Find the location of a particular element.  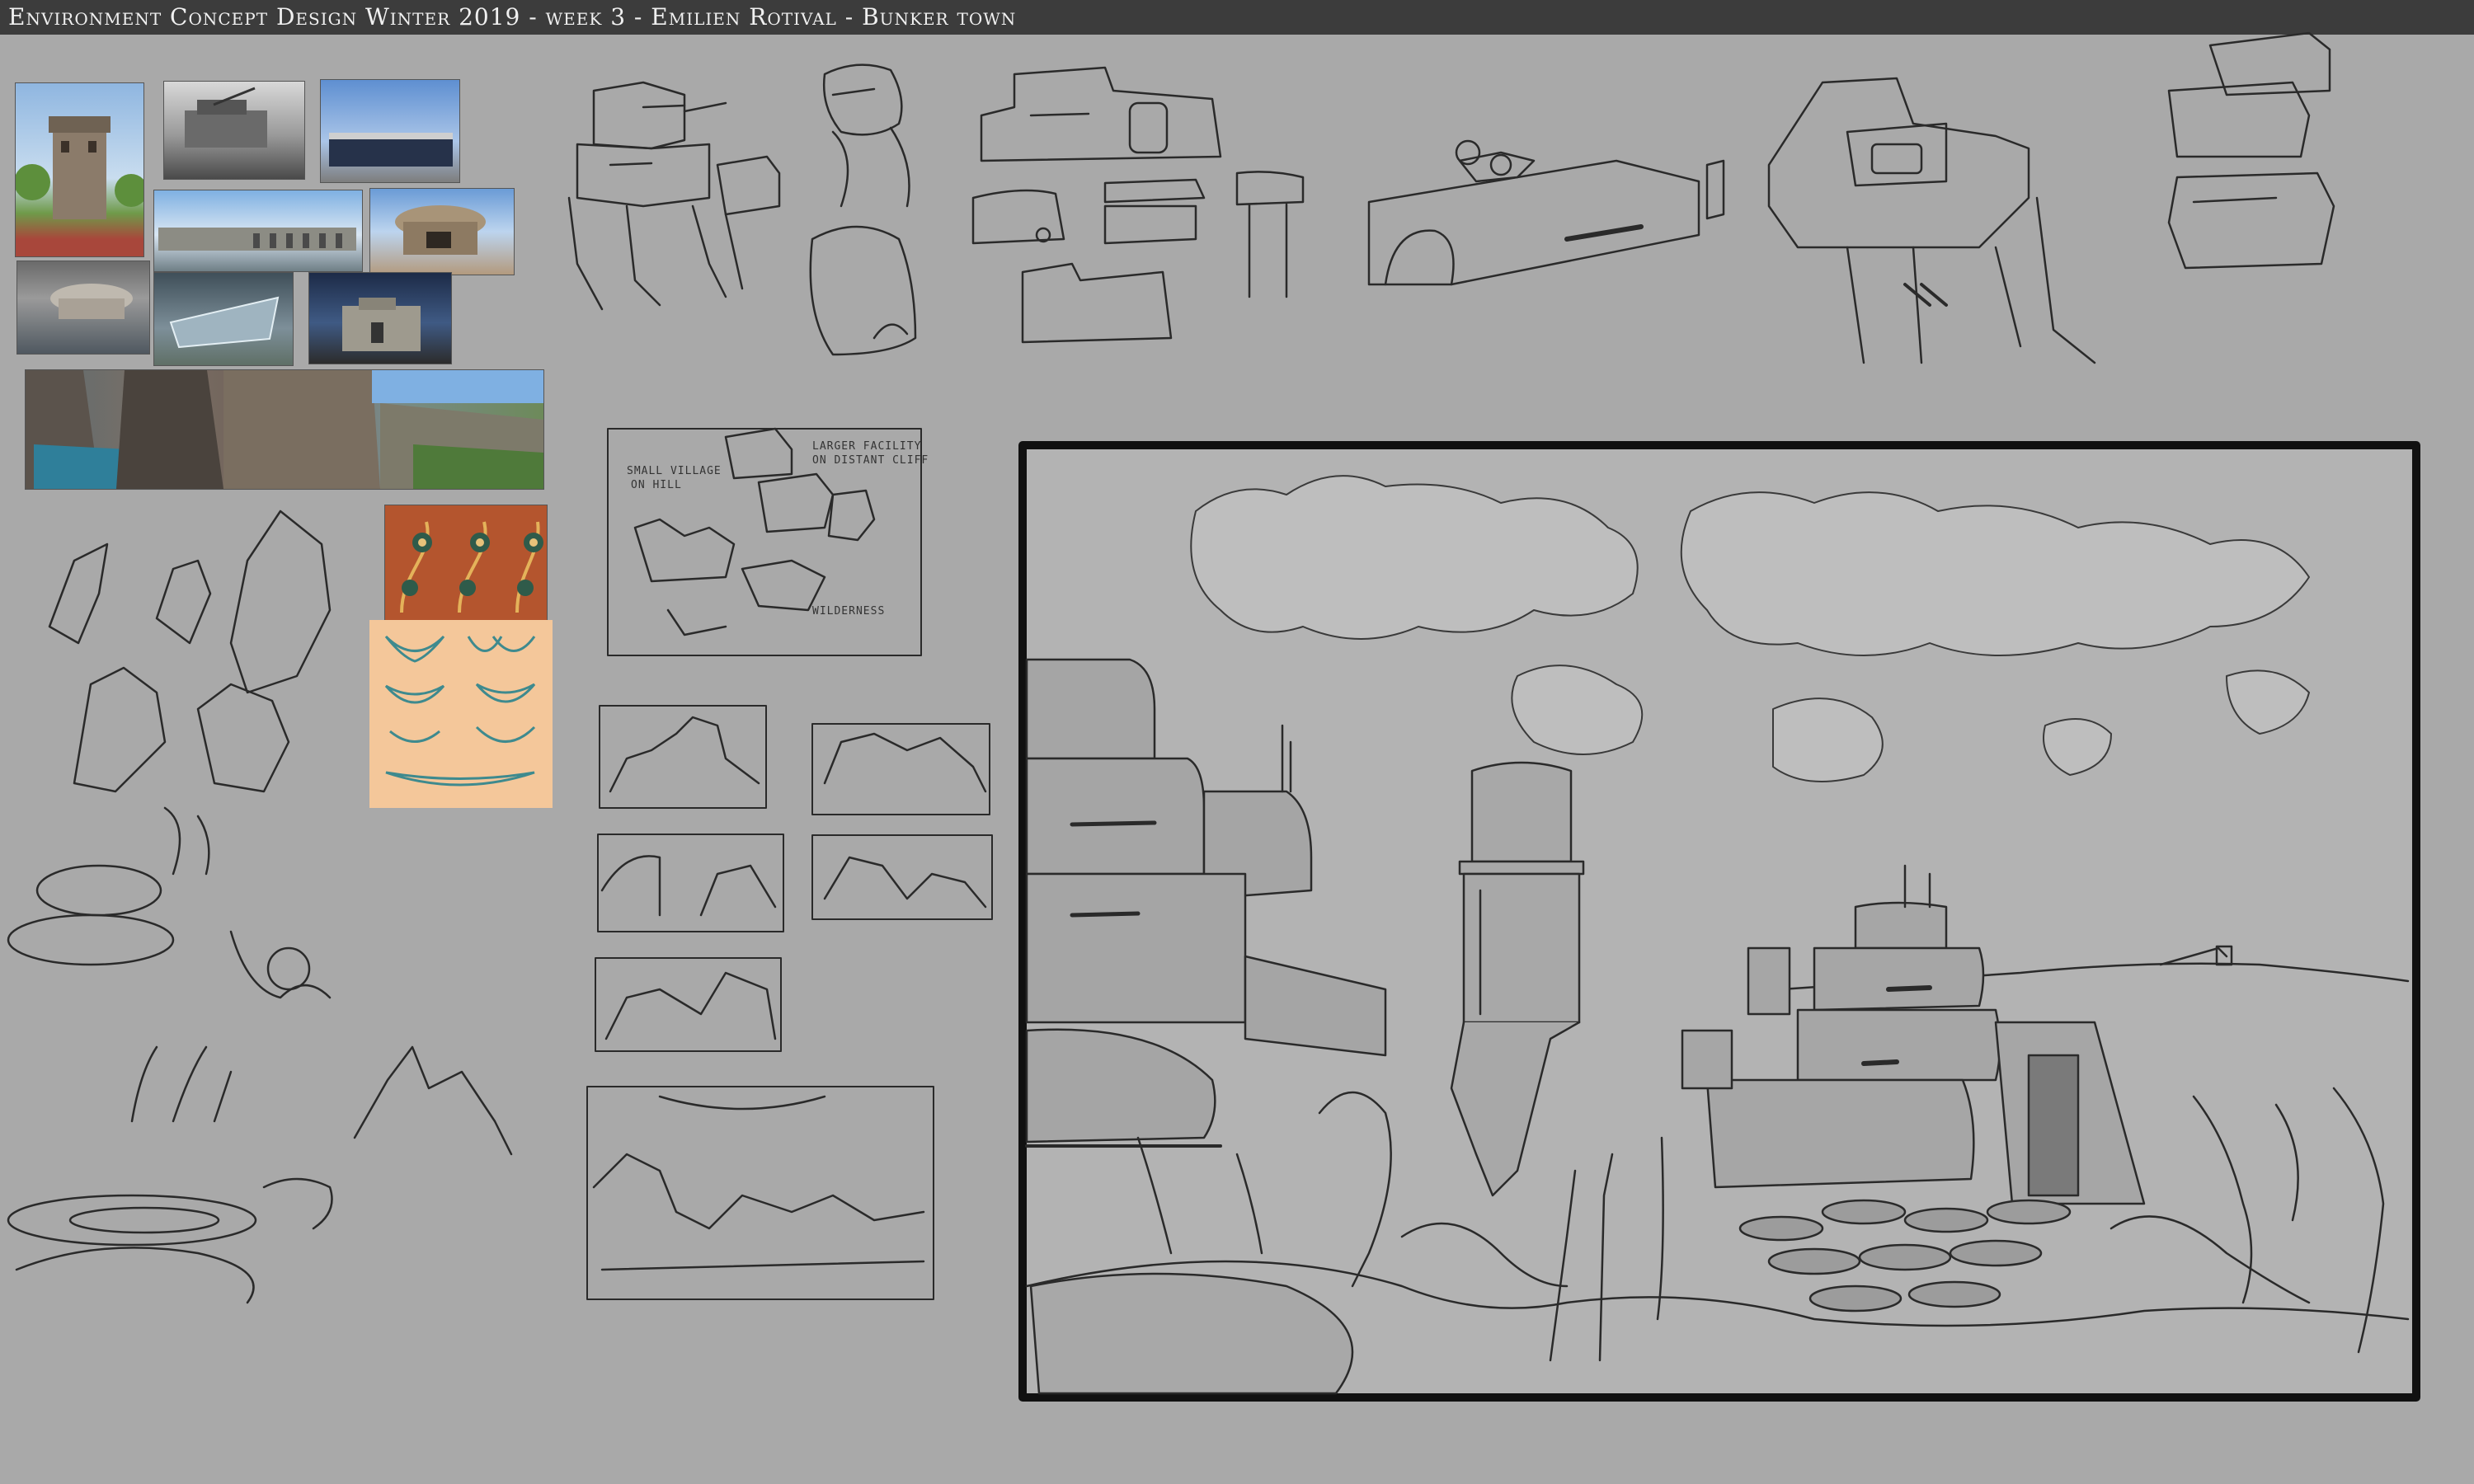

note-facility: LARGER FACILITY is located at coordinates (866, 446).